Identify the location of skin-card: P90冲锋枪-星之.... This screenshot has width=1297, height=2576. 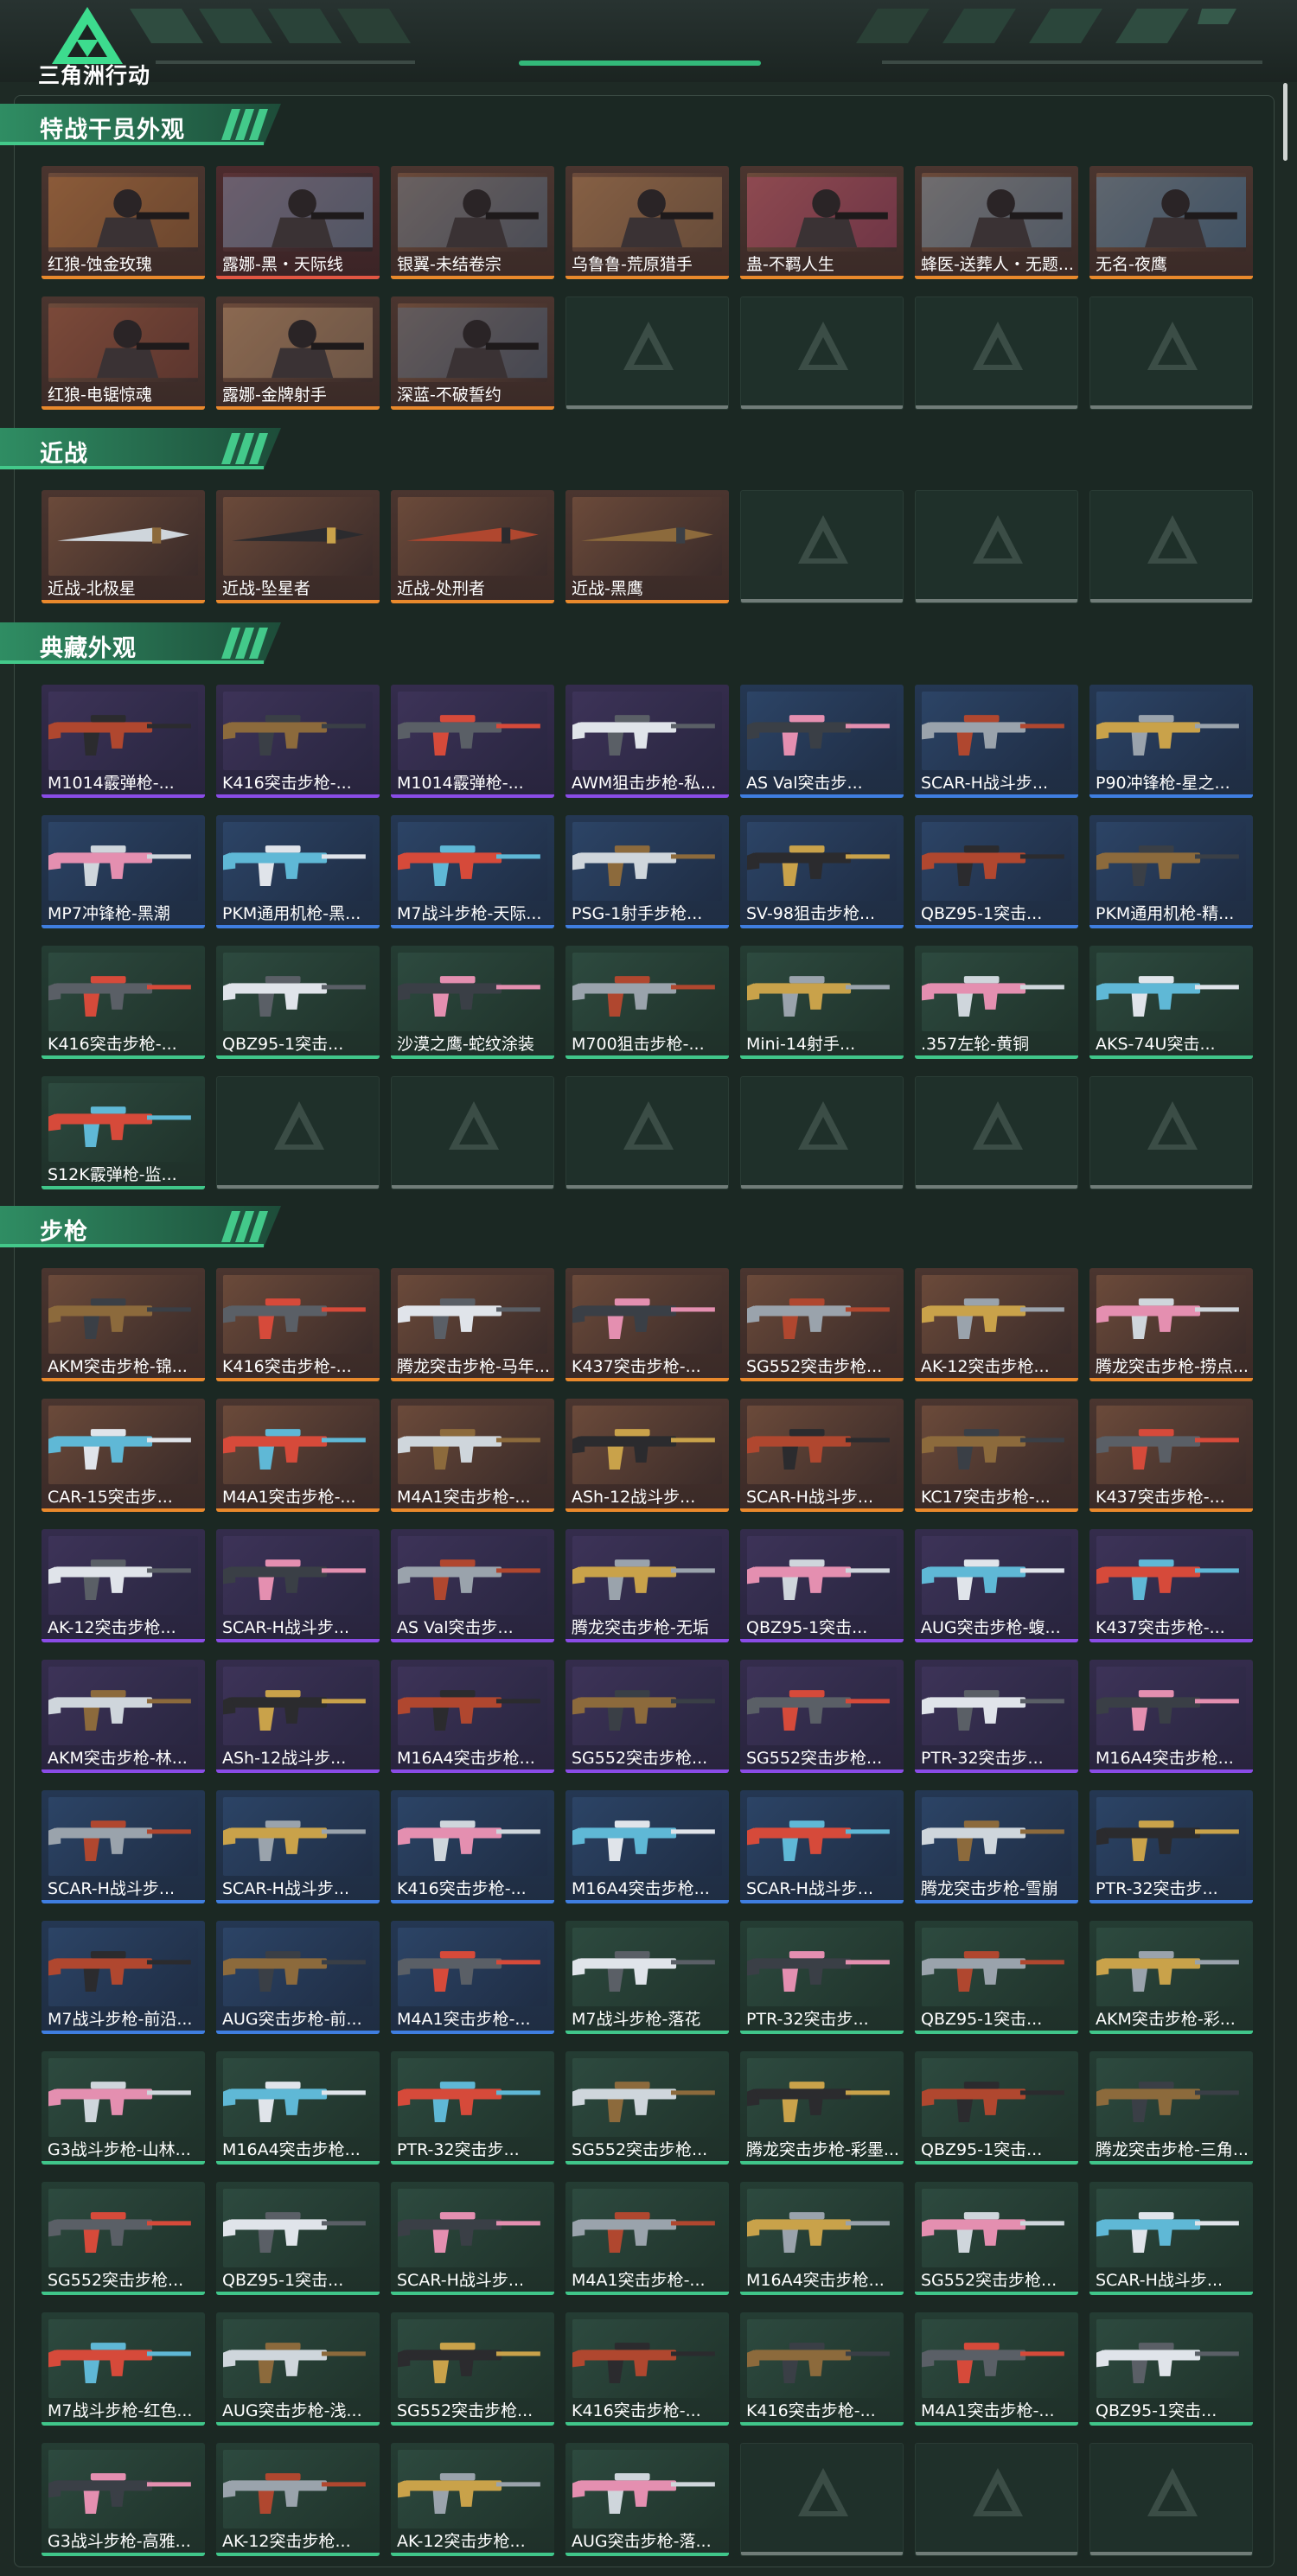
(1171, 741).